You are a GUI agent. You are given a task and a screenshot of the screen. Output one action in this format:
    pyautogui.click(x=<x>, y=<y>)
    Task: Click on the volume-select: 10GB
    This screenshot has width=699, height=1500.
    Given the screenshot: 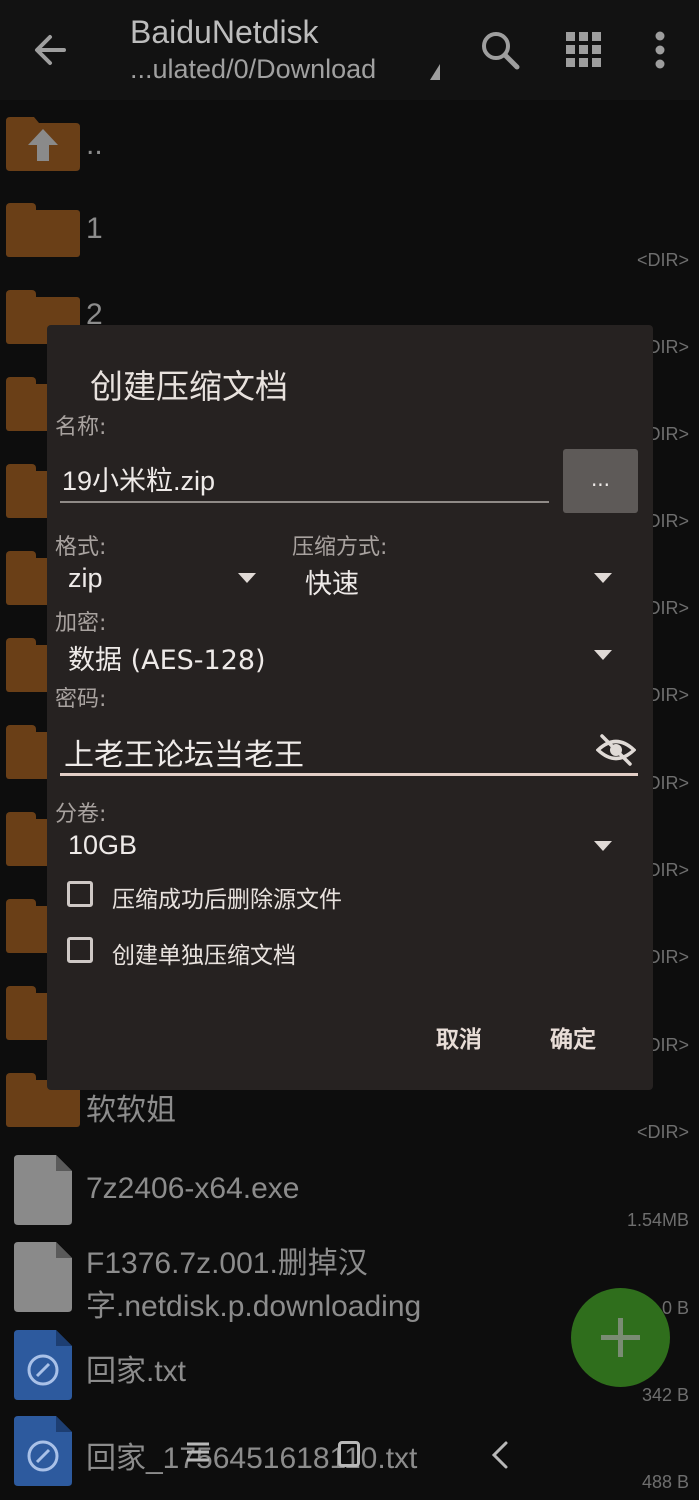 What is the action you would take?
    pyautogui.click(x=102, y=845)
    